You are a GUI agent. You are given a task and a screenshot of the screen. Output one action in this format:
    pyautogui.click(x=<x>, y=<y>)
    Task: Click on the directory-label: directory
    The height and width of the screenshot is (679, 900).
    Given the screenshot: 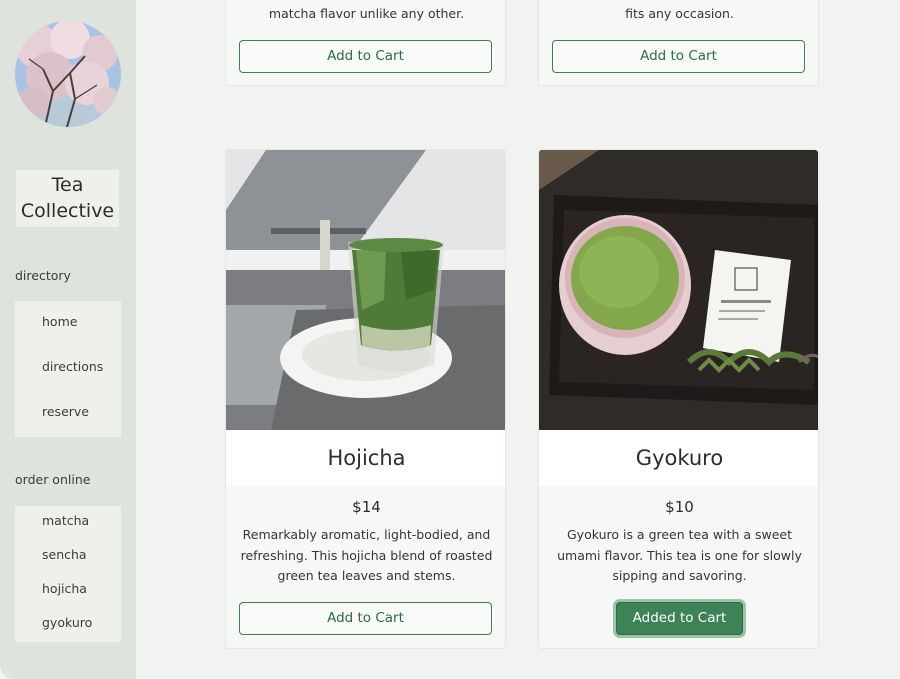 What is the action you would take?
    pyautogui.click(x=43, y=275)
    